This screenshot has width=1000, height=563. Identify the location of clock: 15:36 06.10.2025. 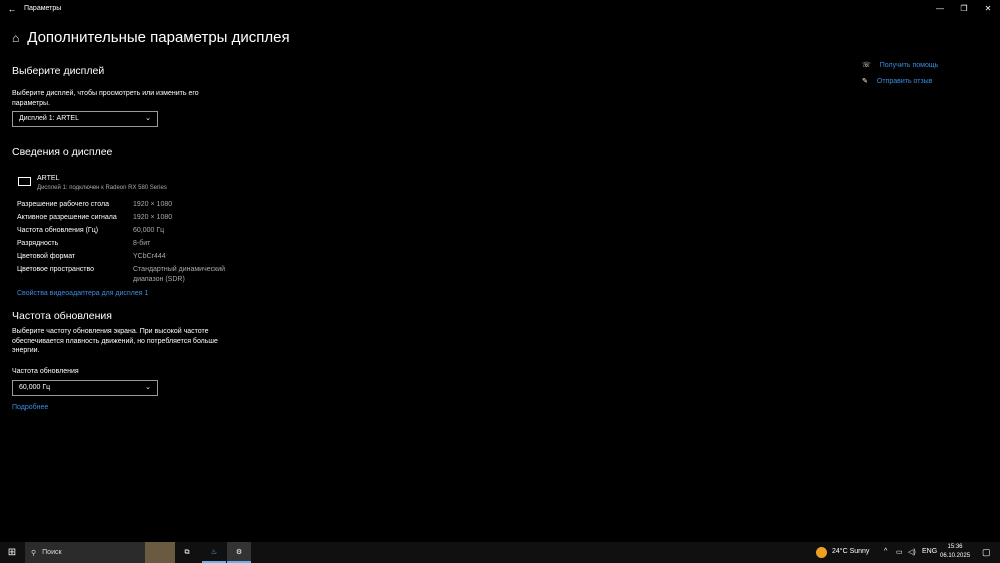
(955, 552).